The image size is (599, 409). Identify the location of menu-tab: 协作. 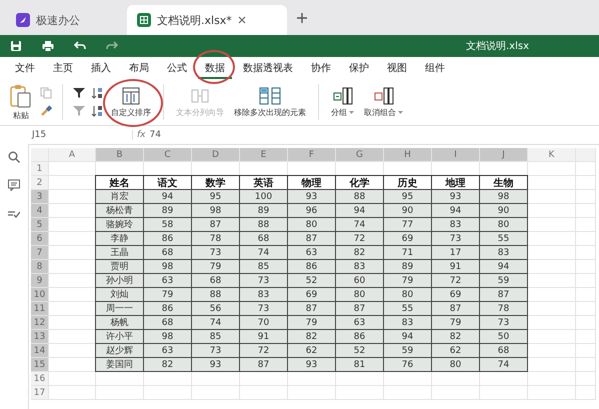
(321, 68).